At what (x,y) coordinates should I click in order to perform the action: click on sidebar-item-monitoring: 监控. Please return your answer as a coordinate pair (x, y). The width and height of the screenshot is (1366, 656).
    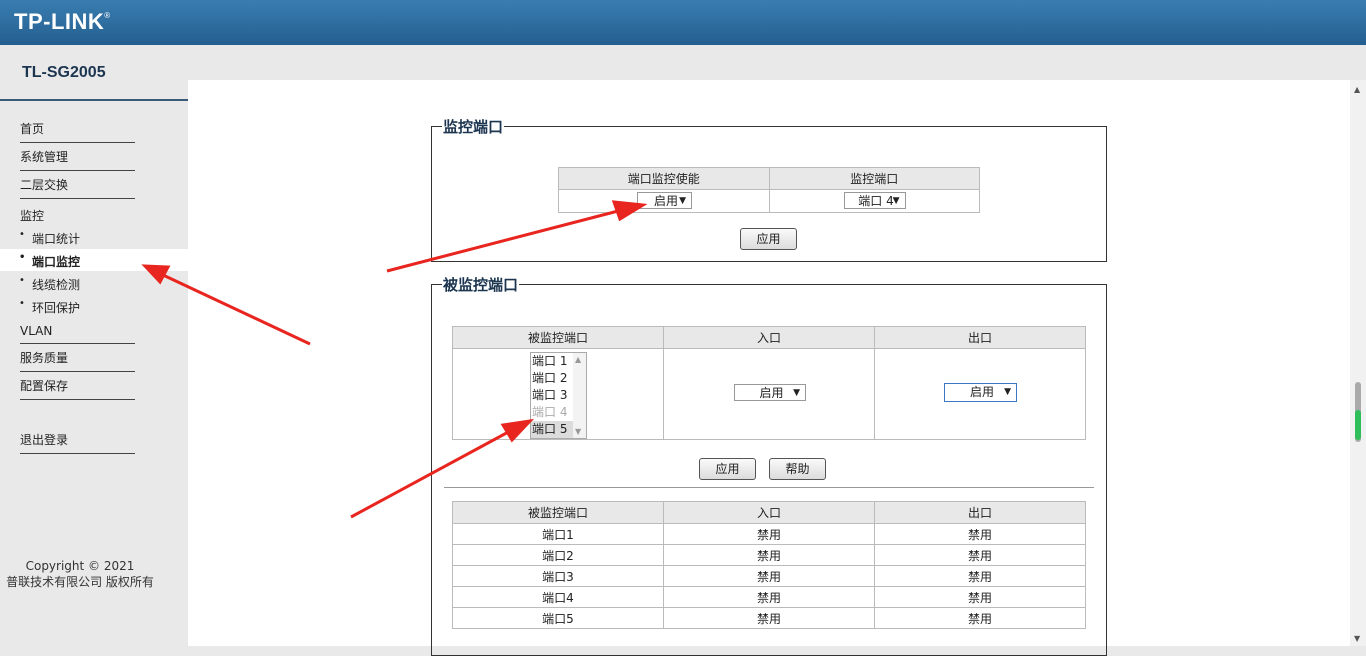
    Looking at the image, I should click on (32, 215).